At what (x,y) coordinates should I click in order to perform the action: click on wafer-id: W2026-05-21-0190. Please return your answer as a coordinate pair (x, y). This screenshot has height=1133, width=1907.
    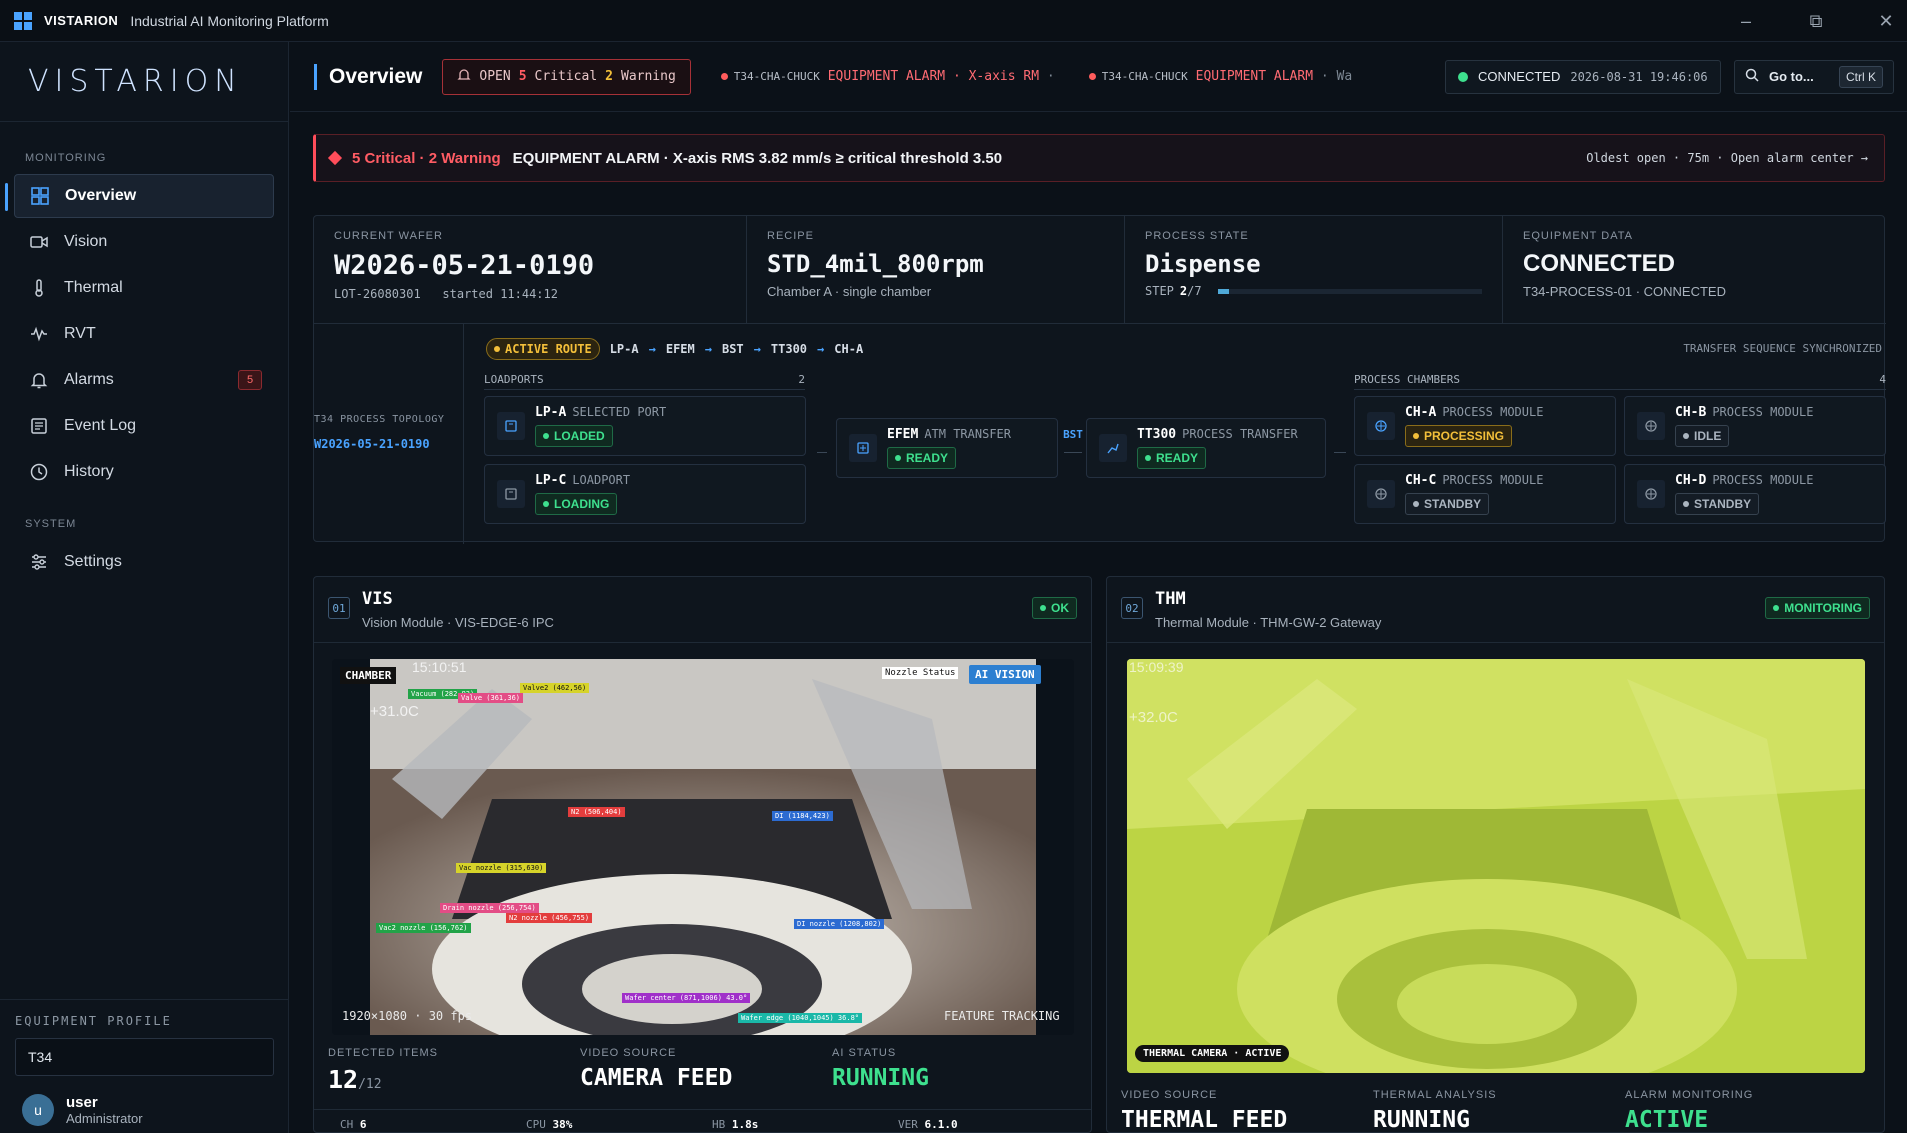
    Looking at the image, I should click on (464, 265).